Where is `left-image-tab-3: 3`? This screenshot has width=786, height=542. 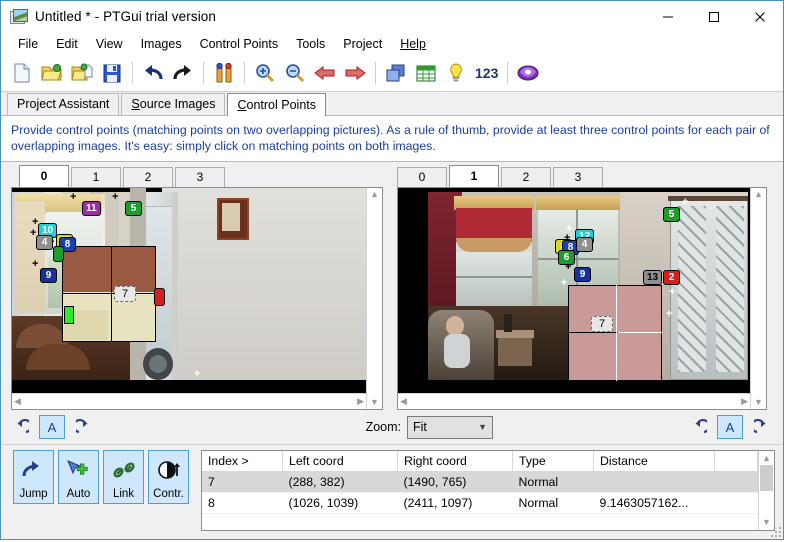
left-image-tab-3: 3 is located at coordinates (200, 177).